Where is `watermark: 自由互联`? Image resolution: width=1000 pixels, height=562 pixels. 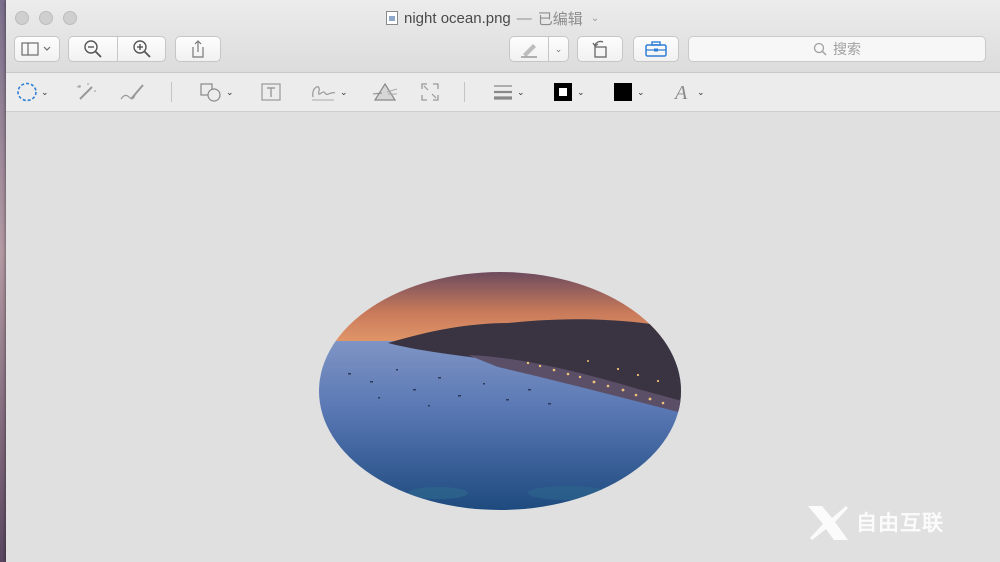
watermark: 自由互联 is located at coordinates (875, 522).